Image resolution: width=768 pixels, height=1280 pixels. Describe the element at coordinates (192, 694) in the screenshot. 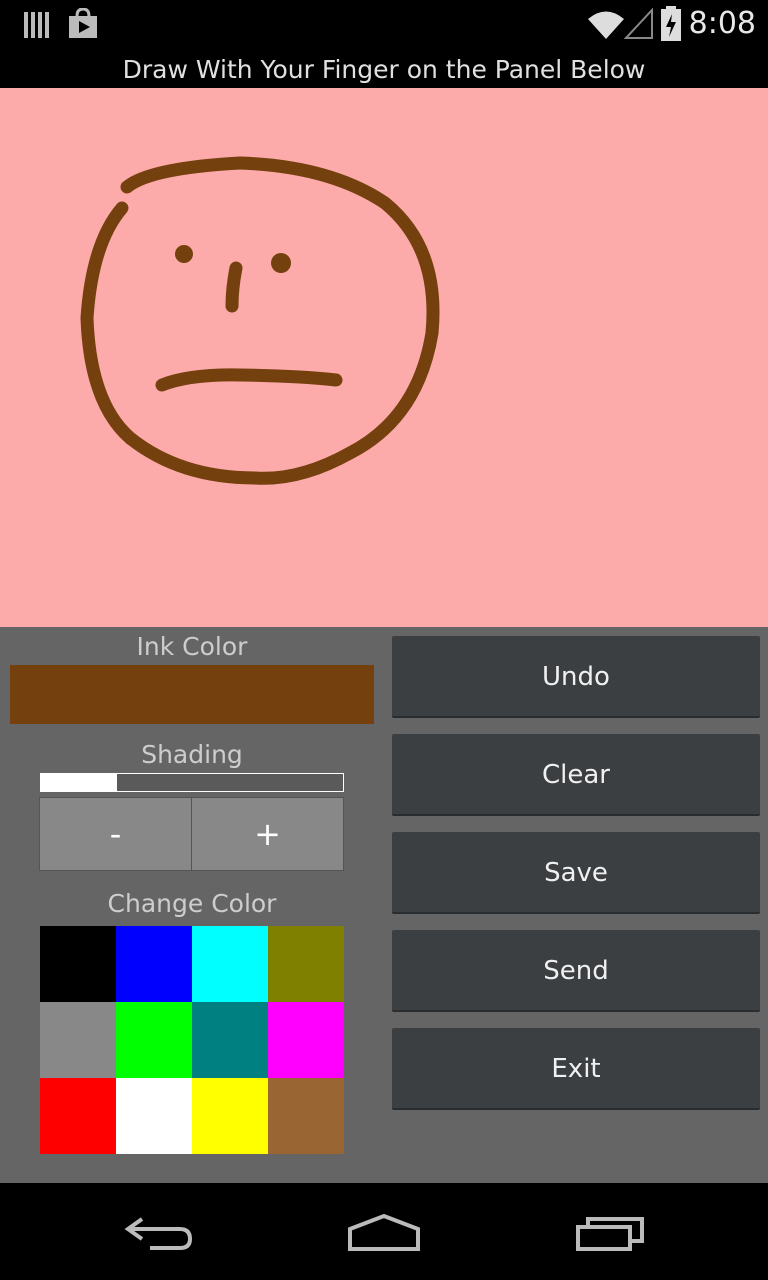

I see `ink-color-swatch` at that location.